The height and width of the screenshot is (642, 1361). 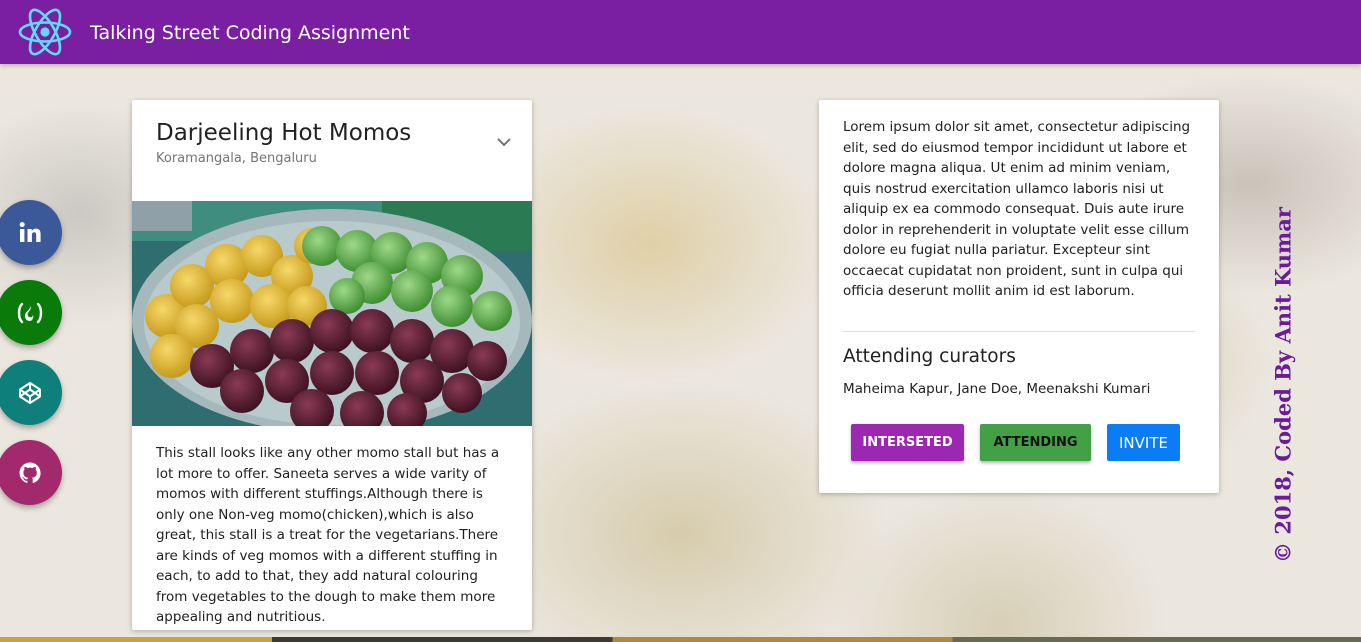 I want to click on app-title: Talking Street Coding Assignment, so click(x=250, y=33).